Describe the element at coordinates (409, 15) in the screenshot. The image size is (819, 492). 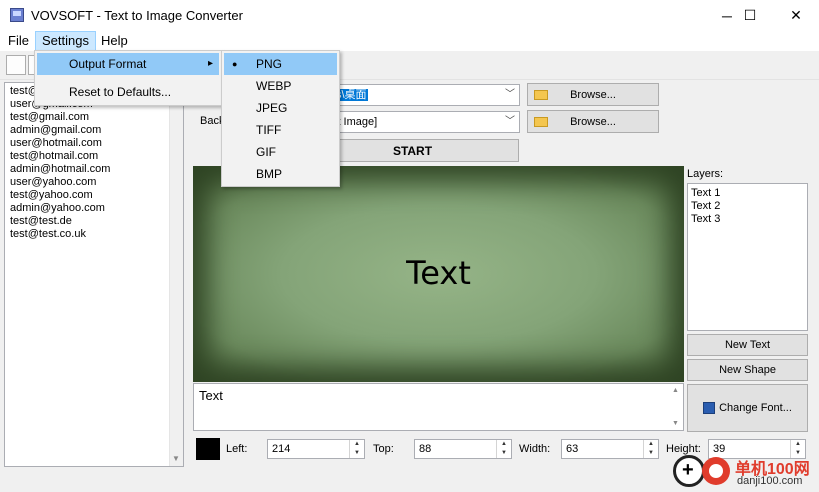
I see `title-bar: VOVSOFT - Text to Image Converter ─ ☐ ✕` at that location.